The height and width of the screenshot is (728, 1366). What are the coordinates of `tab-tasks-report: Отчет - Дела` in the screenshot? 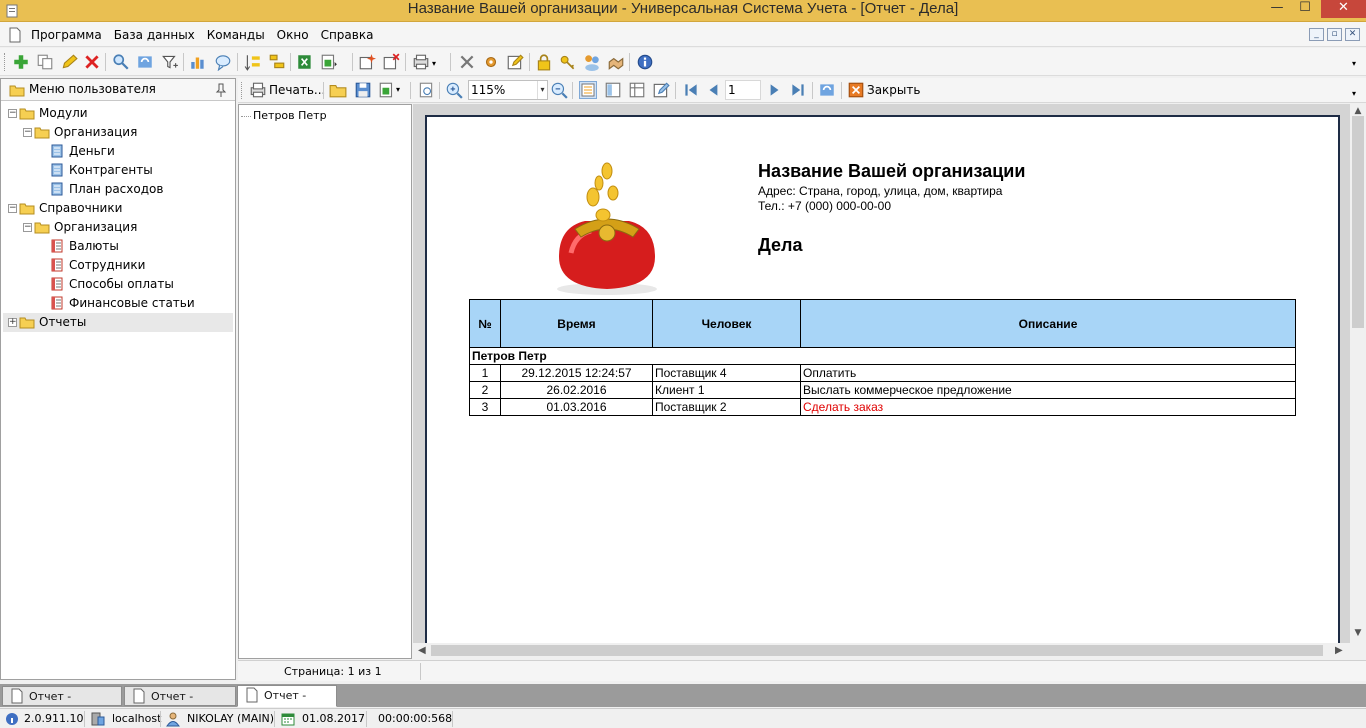 It's located at (287, 703).